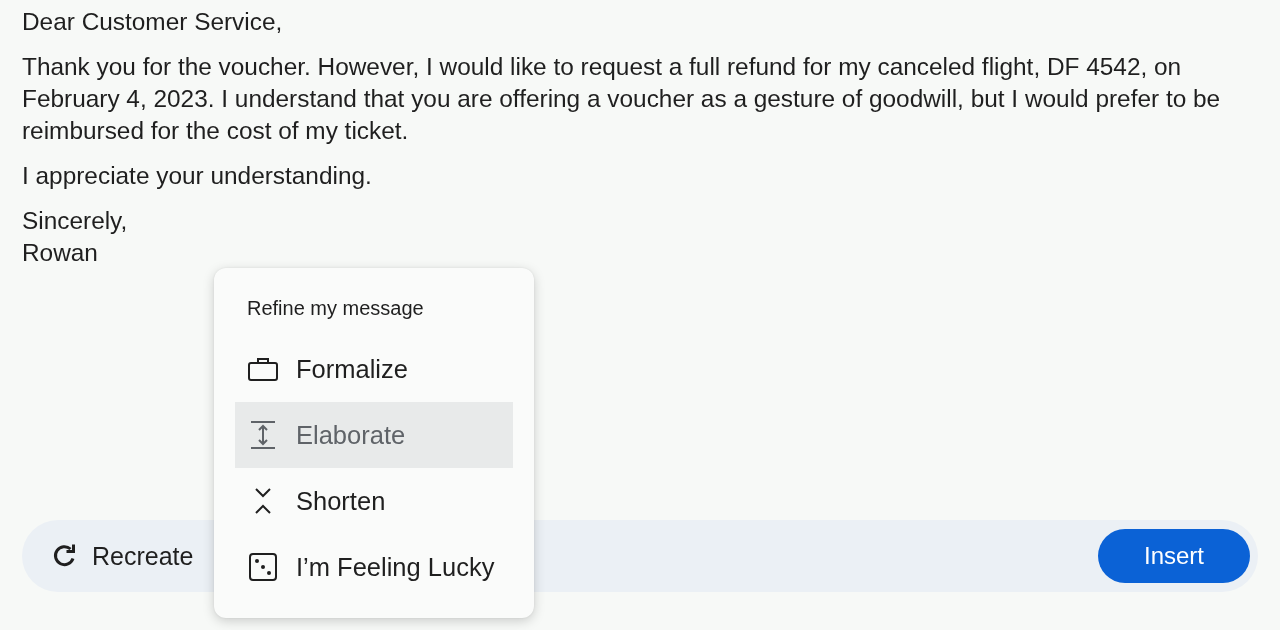 This screenshot has height=630, width=1280. I want to click on closing: Sincerely,, so click(75, 221).